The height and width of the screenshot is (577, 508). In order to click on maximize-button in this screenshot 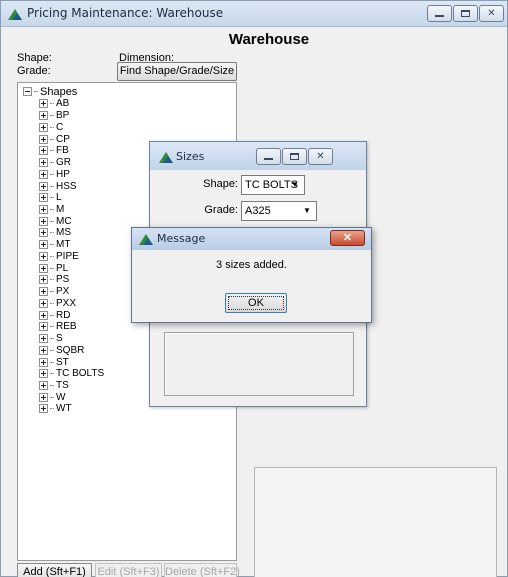, I will do `click(465, 13)`.